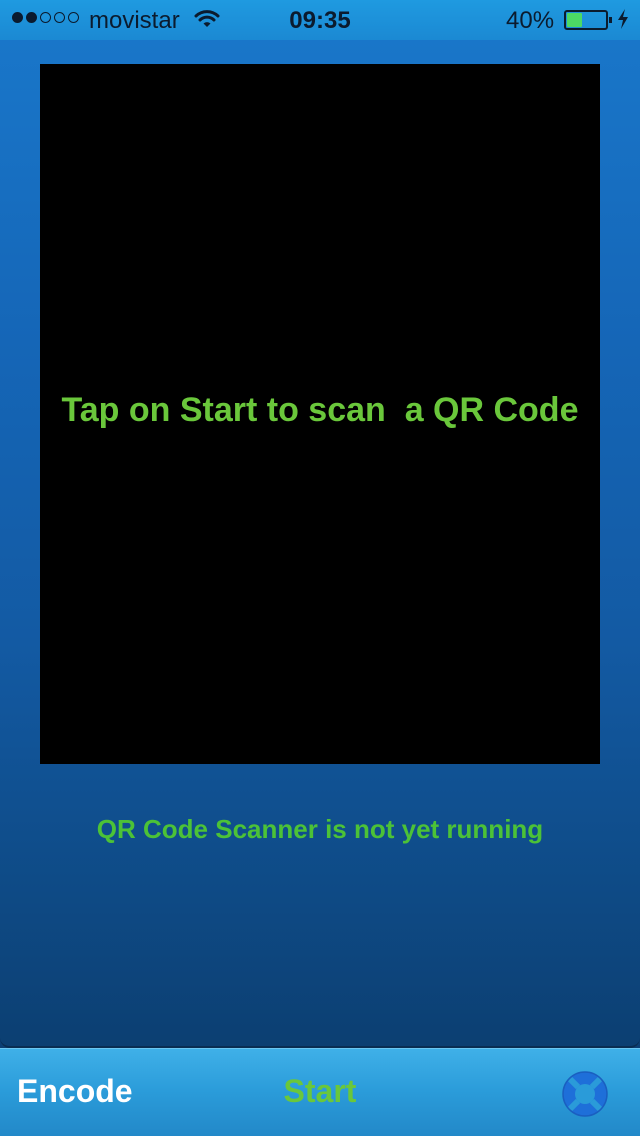 This screenshot has width=640, height=1136. I want to click on charging-bolt-icon, so click(623, 22).